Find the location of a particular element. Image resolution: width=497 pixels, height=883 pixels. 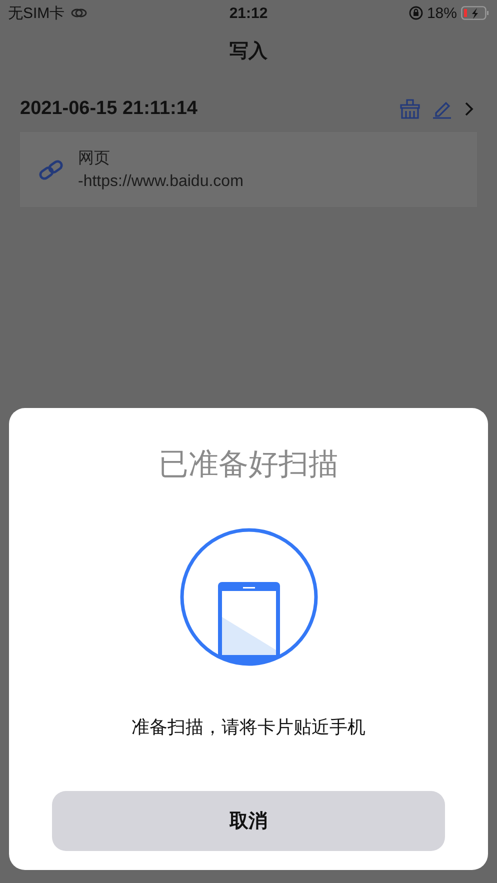

edit-icon is located at coordinates (442, 109).